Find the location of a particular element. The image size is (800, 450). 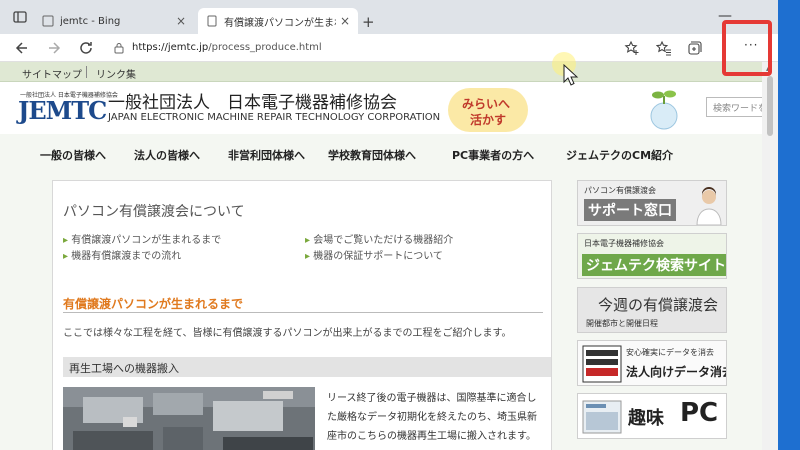

menu-item-corporate: 法人の皆様へ is located at coordinates (181, 155).